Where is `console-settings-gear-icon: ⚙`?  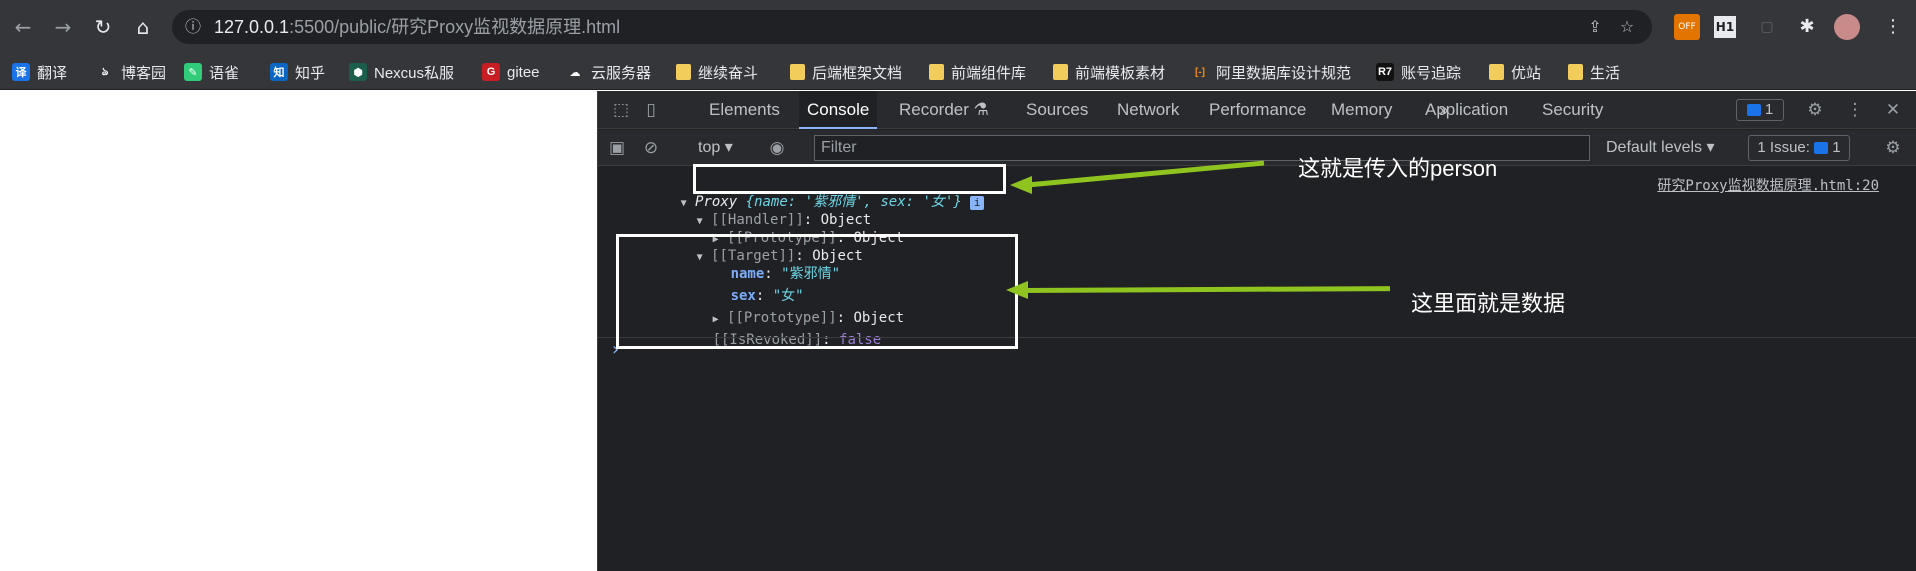 console-settings-gear-icon: ⚙ is located at coordinates (1893, 148).